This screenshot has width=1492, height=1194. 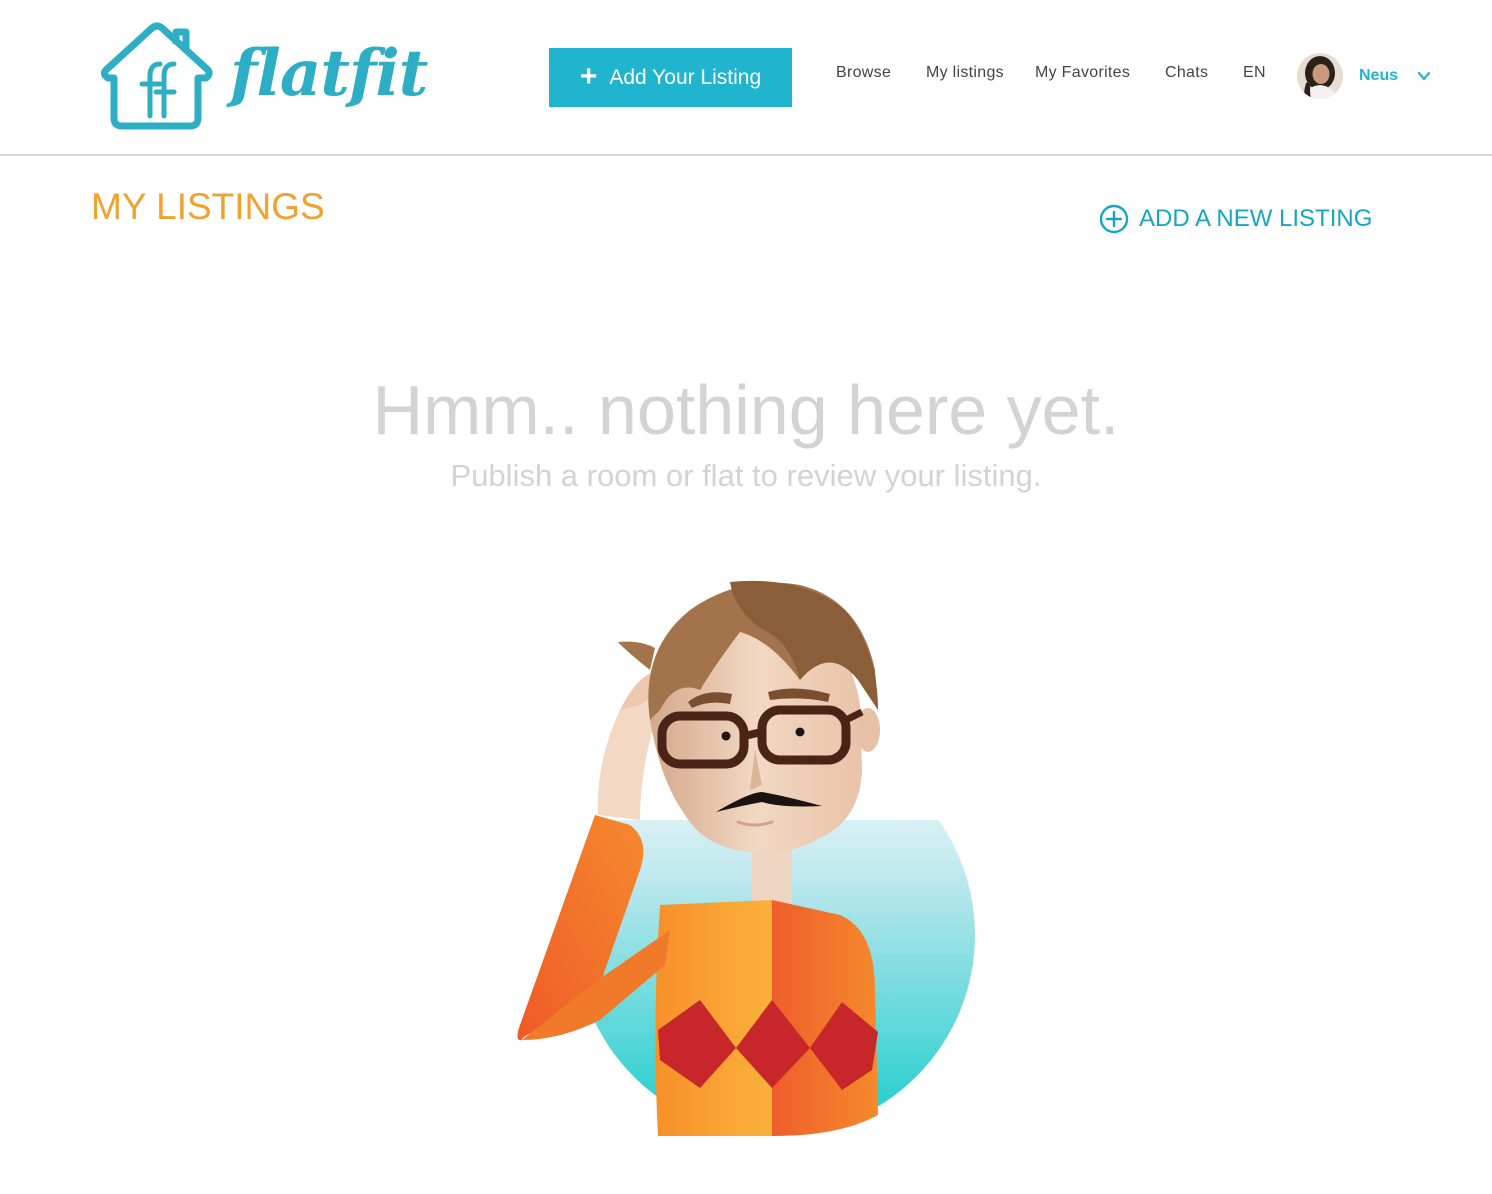 I want to click on nav-my-favorites: My Favorites, so click(x=1082, y=73).